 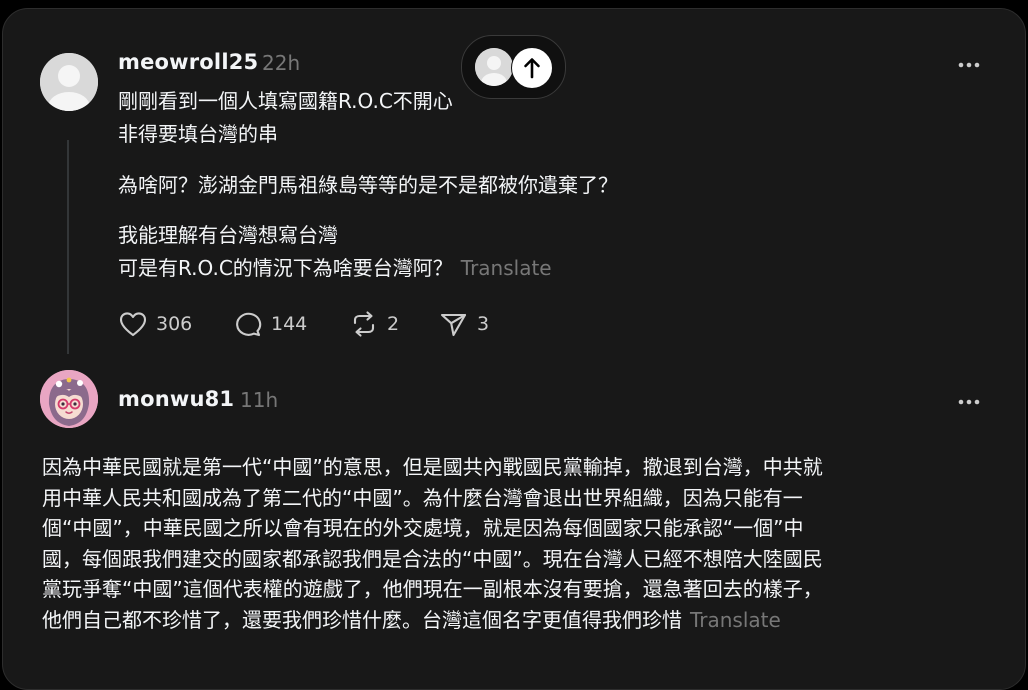 What do you see at coordinates (176, 399) in the screenshot?
I see `post-username: monwu81` at bounding box center [176, 399].